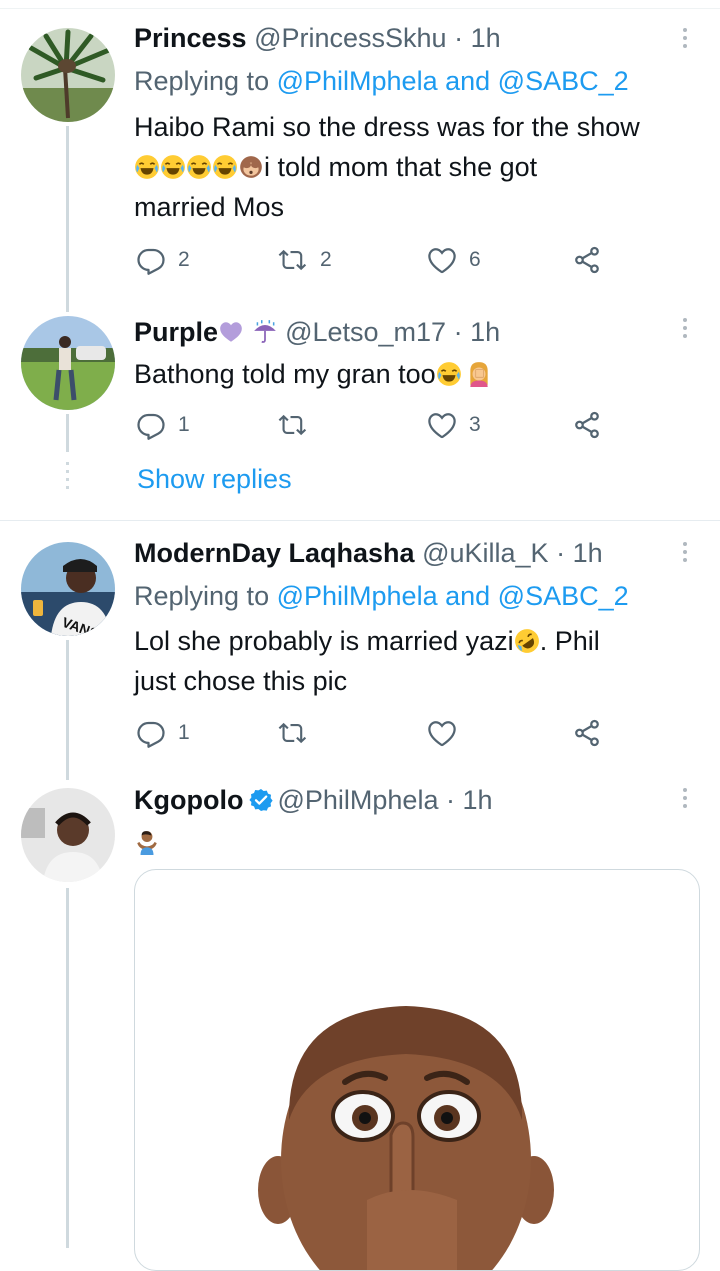 This screenshot has height=1271, width=720. Describe the element at coordinates (324, 641) in the screenshot. I see `tweet-text-line-part: Lol she probably is married yazi` at that location.